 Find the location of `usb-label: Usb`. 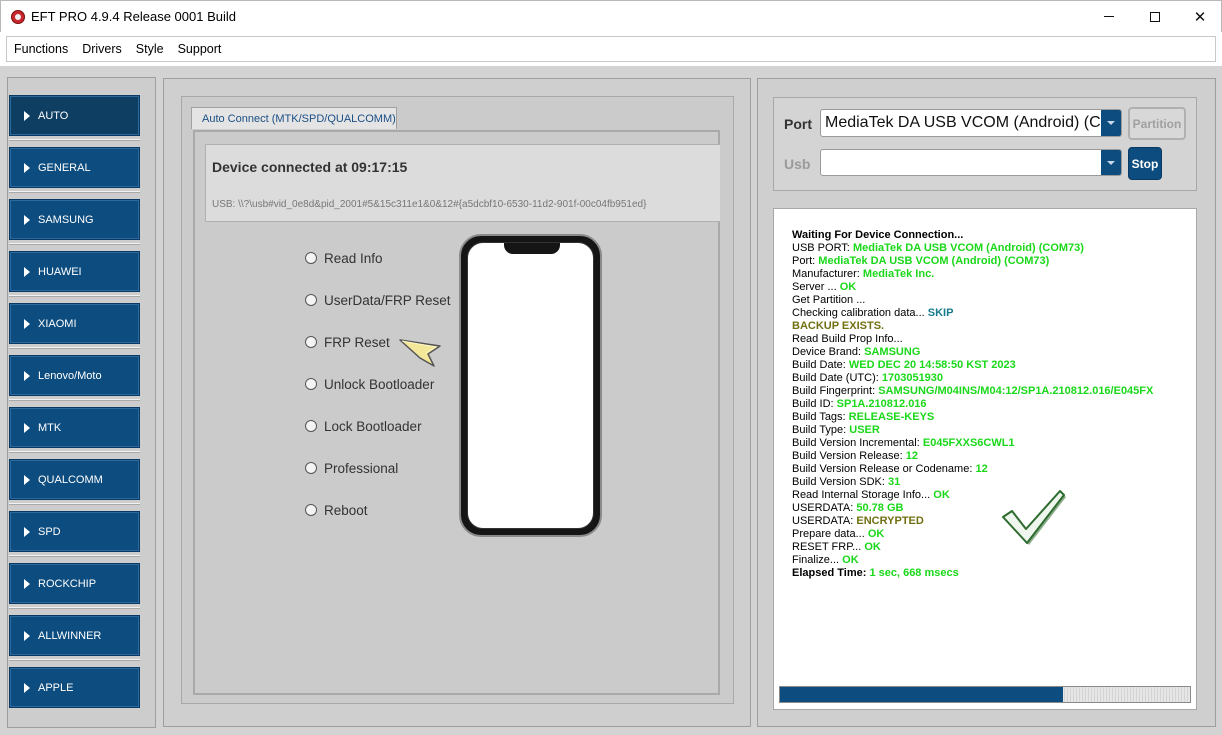

usb-label: Usb is located at coordinates (797, 164).